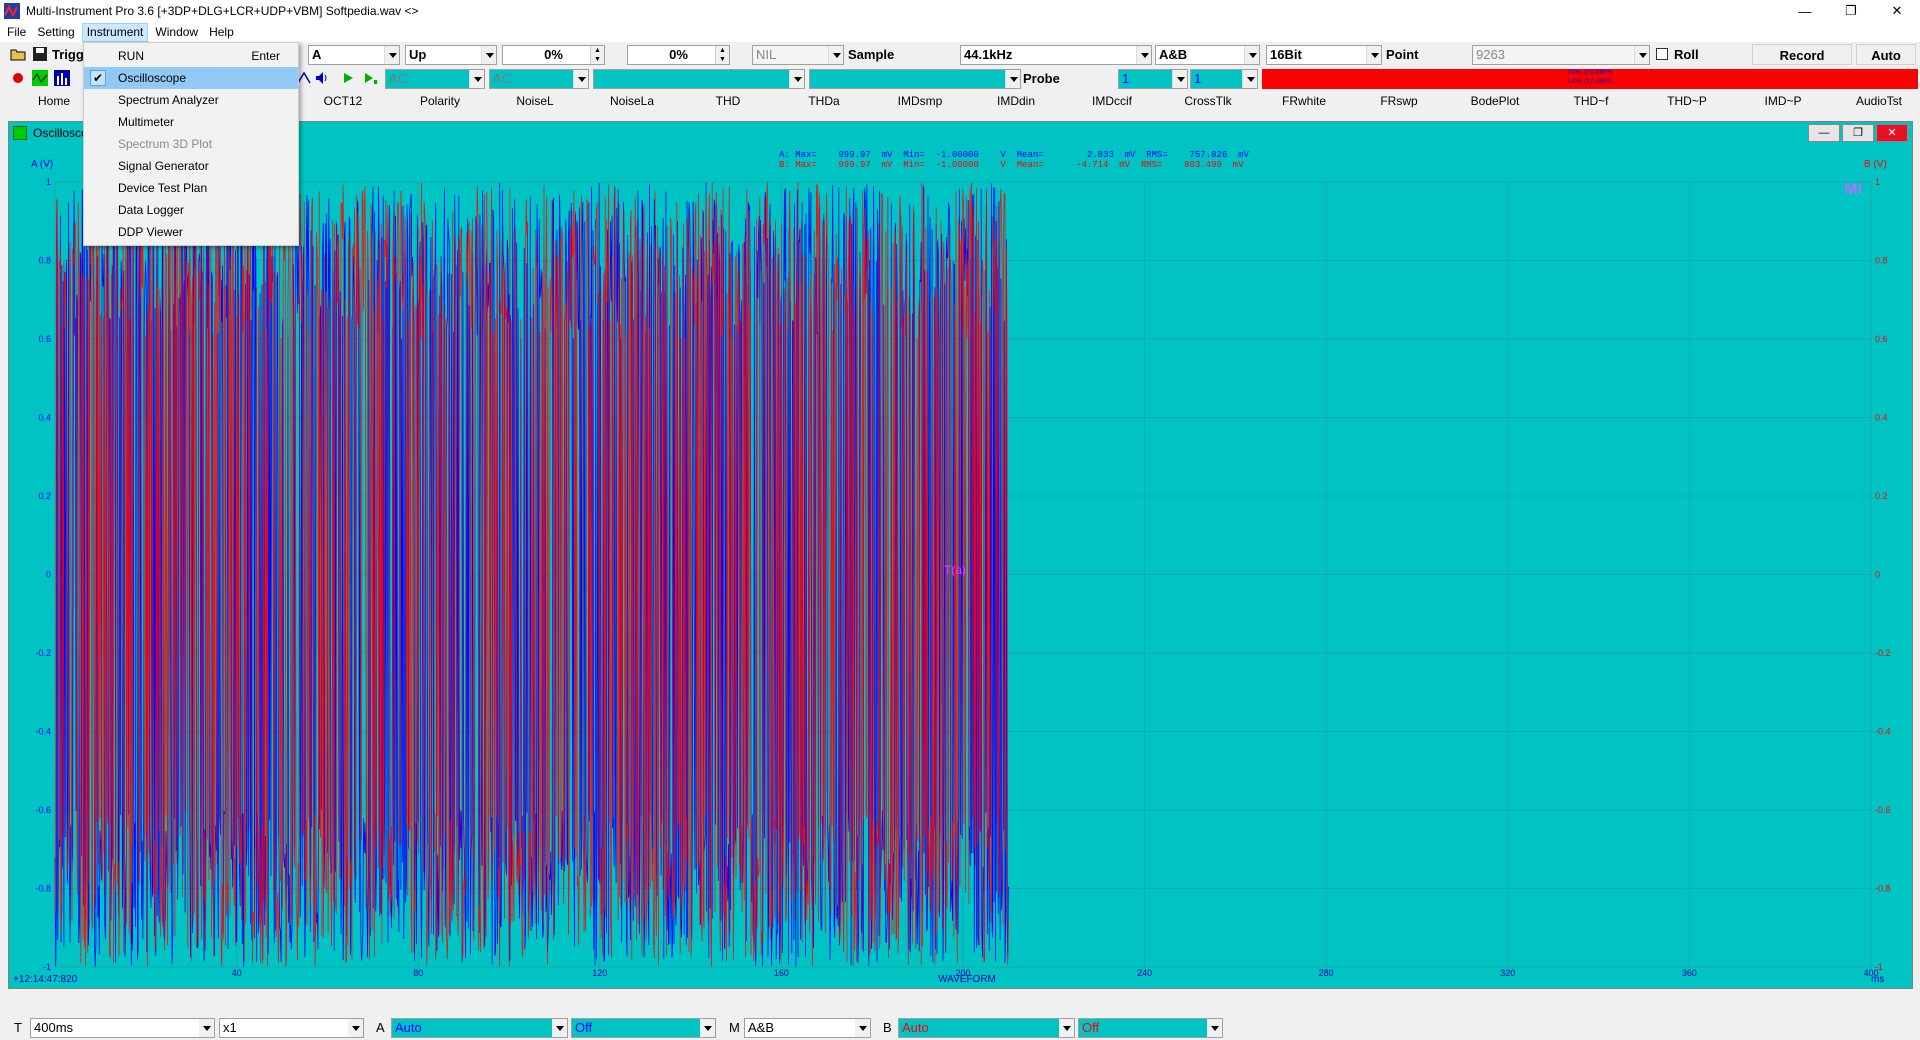 The height and width of the screenshot is (1040, 1920). Describe the element at coordinates (1805, 11) in the screenshot. I see `minimize-button: —` at that location.